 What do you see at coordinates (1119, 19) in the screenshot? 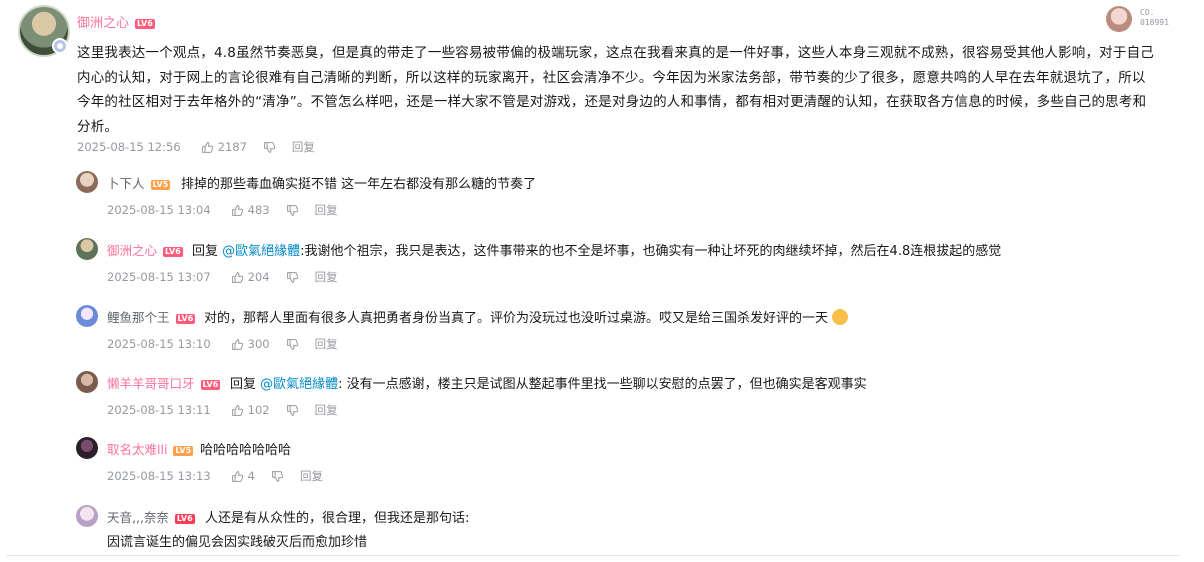
I see `corner-avatar` at bounding box center [1119, 19].